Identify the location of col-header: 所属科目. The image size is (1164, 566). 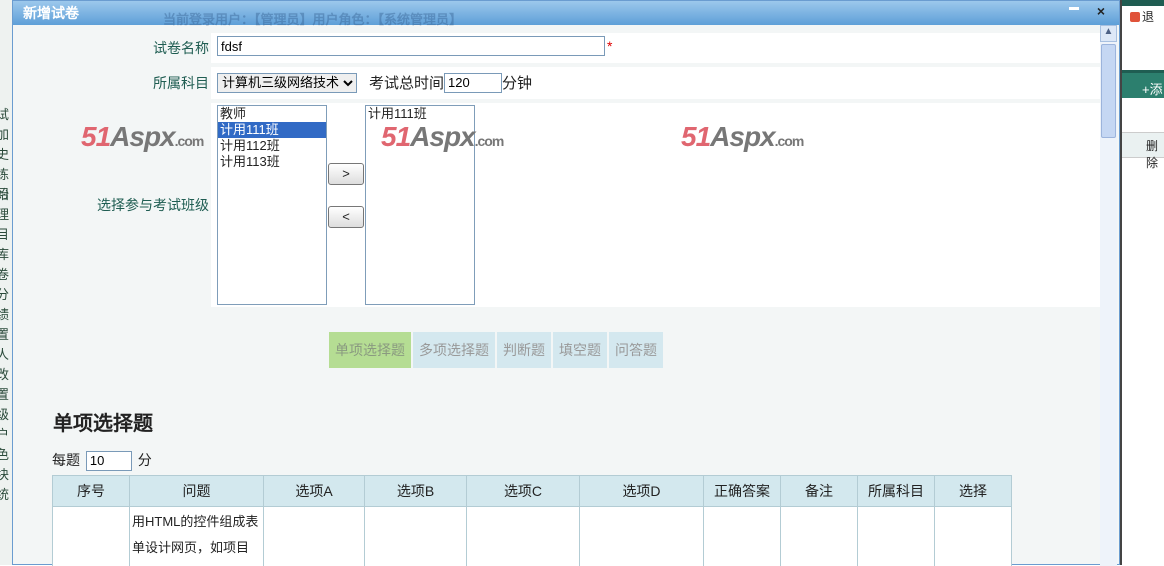
(896, 491).